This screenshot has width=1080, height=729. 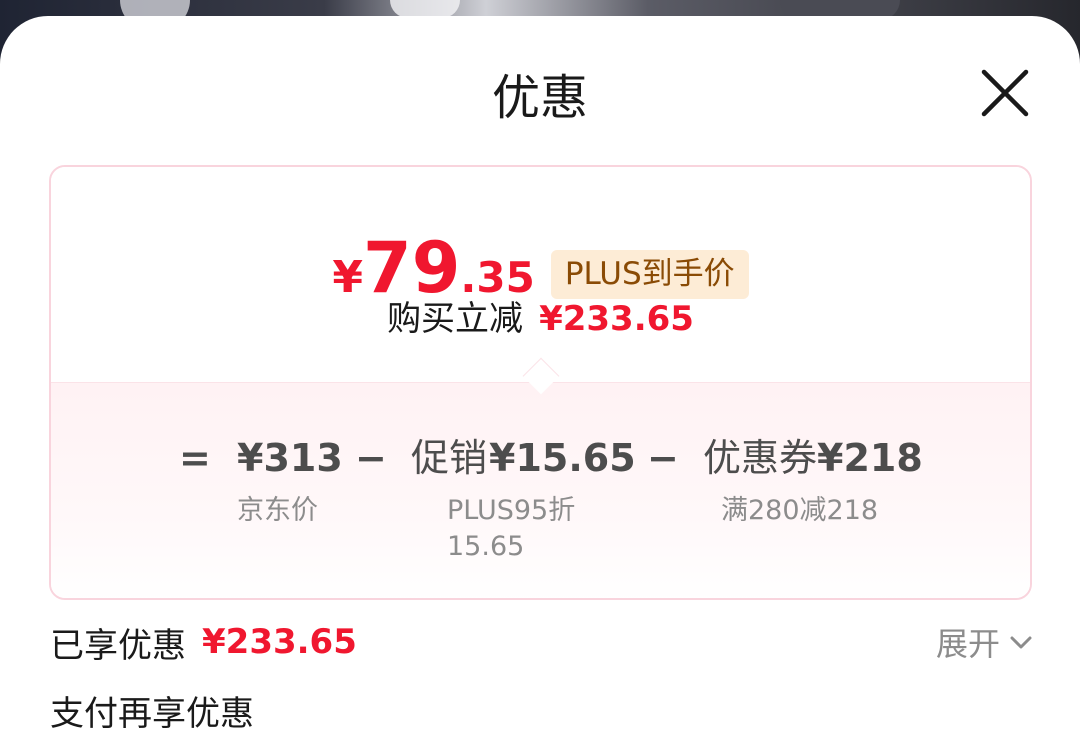 I want to click on price-decimal: .35, so click(x=497, y=277).